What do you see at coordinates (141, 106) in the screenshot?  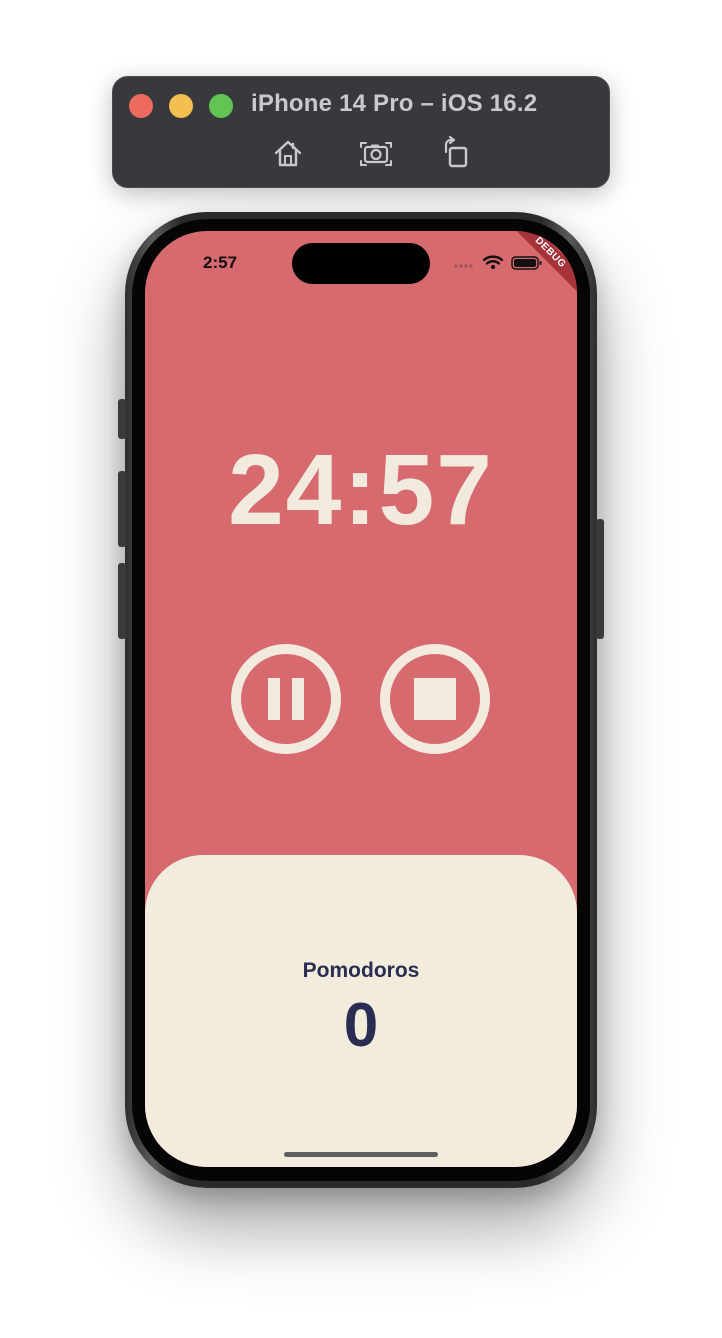 I see `close-window-button` at bounding box center [141, 106].